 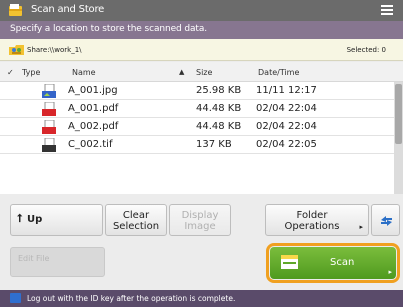 I want to click on sort-ascending-icon: ▲, so click(x=182, y=72).